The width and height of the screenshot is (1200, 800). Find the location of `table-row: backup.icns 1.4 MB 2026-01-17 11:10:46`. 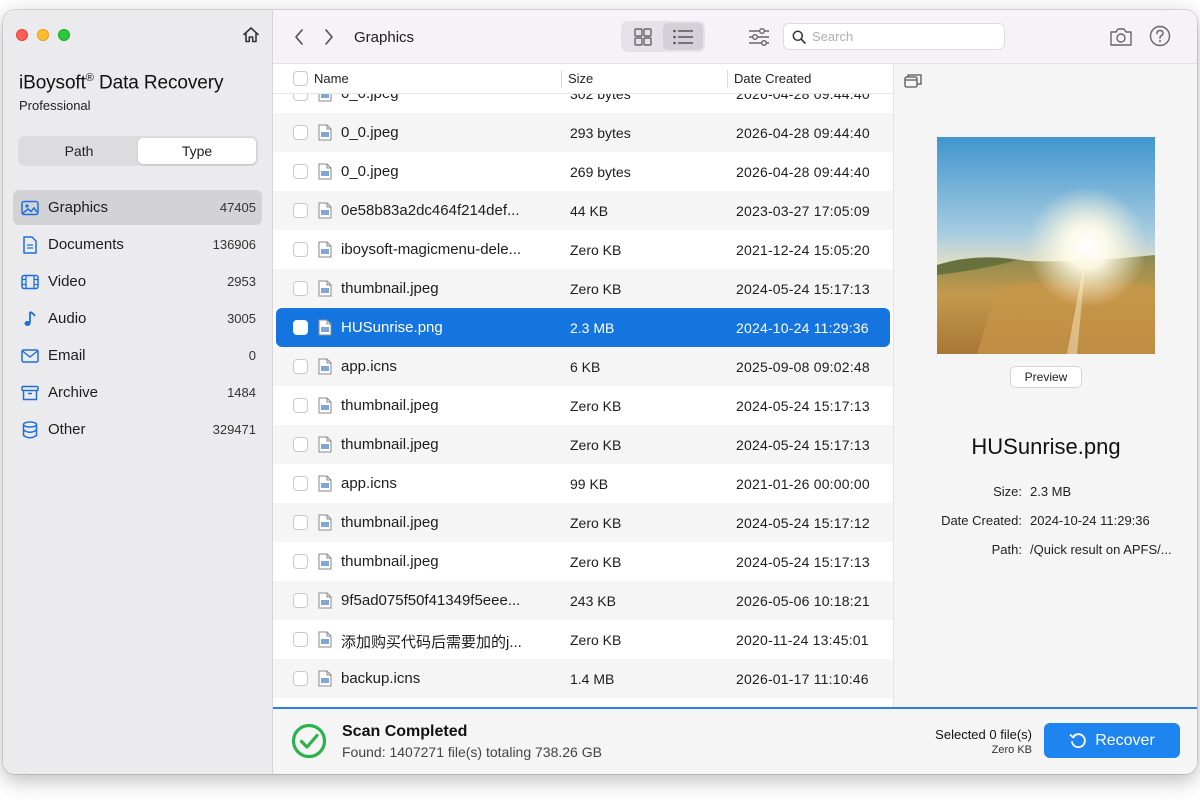

table-row: backup.icns 1.4 MB 2026-01-17 11:10:46 is located at coordinates (583, 678).